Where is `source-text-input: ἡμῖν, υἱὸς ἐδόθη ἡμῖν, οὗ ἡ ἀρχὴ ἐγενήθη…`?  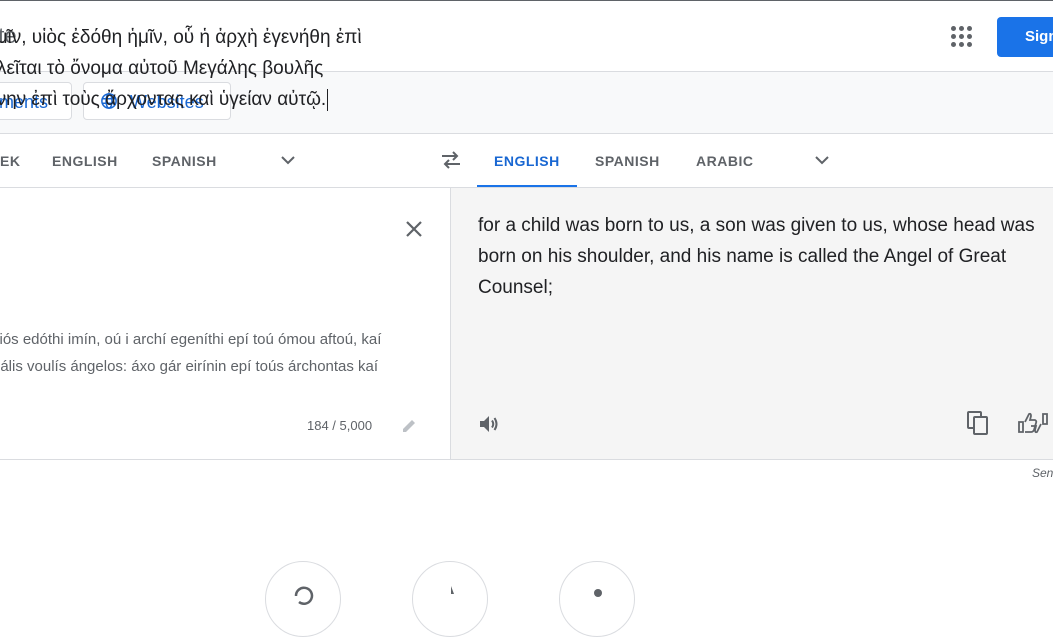
source-text-input: ἡμῖν, υἱὸς ἐδόθη ἡμῖν, οὗ ἡ ἀρχὴ ἐγενήθη… is located at coordinates (192, 68).